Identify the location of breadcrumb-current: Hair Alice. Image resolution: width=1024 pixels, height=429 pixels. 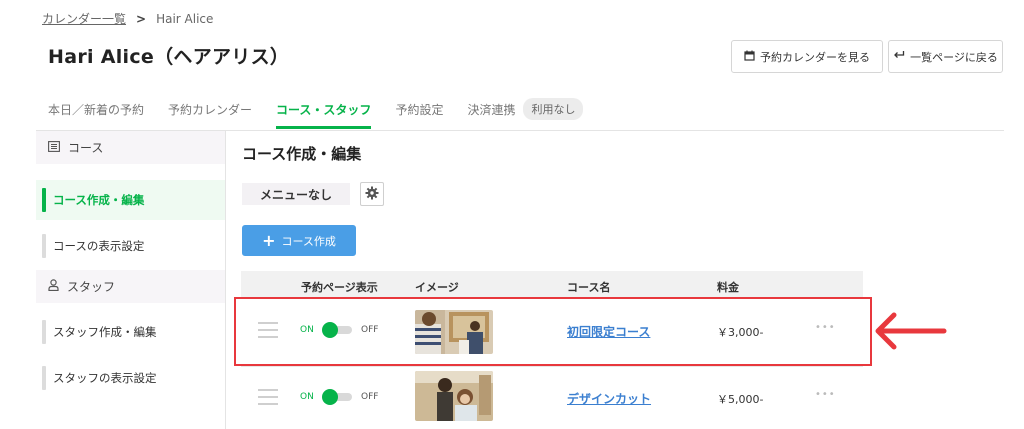
(185, 18).